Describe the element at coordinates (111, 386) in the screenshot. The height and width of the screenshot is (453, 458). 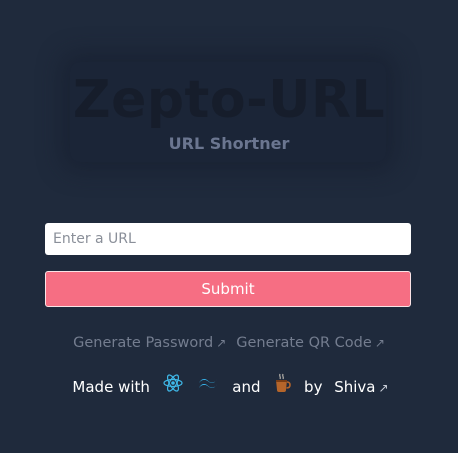
I see `made-with-text: Made with` at that location.